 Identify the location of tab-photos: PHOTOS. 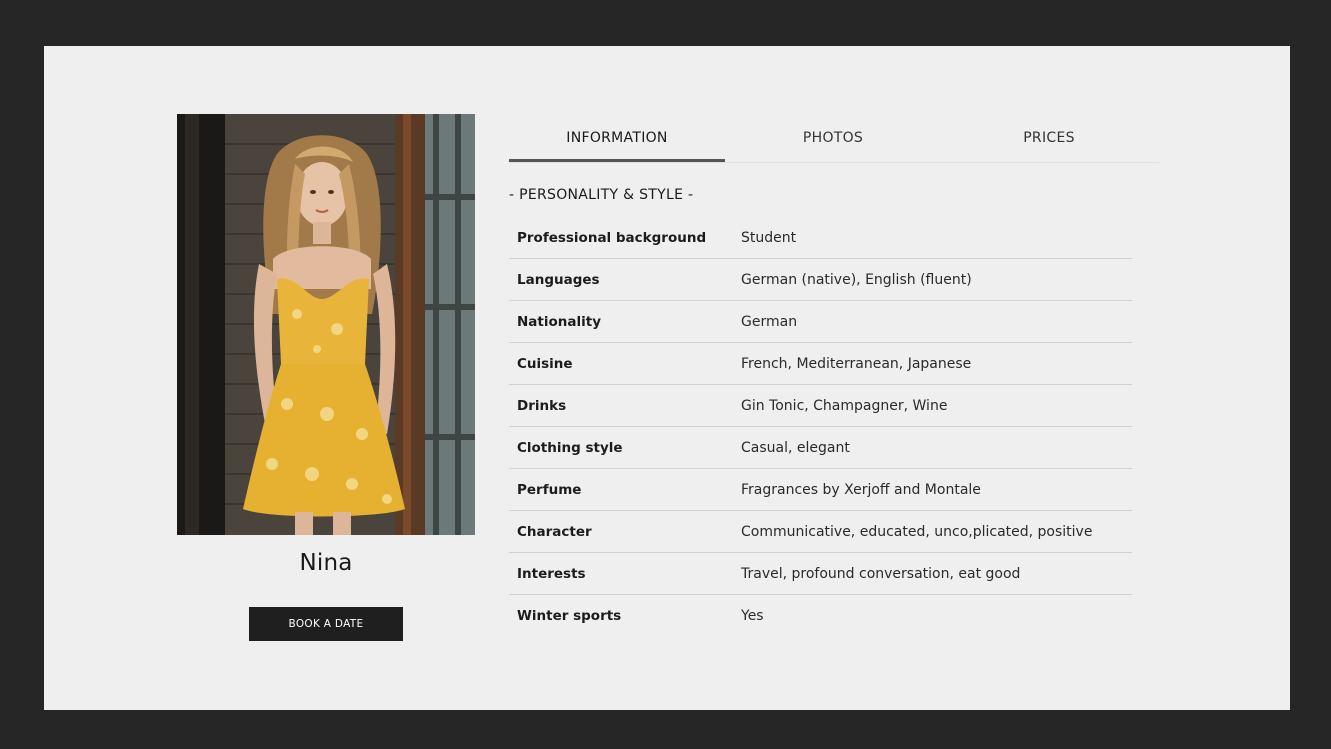
(833, 137).